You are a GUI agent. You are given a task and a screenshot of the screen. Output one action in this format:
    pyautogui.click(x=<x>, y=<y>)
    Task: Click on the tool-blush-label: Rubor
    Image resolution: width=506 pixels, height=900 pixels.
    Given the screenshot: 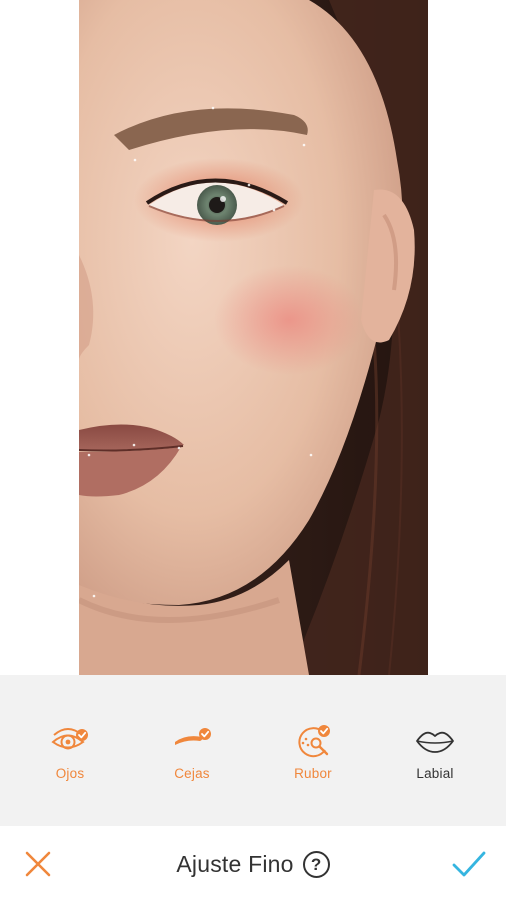 What is the action you would take?
    pyautogui.click(x=313, y=773)
    